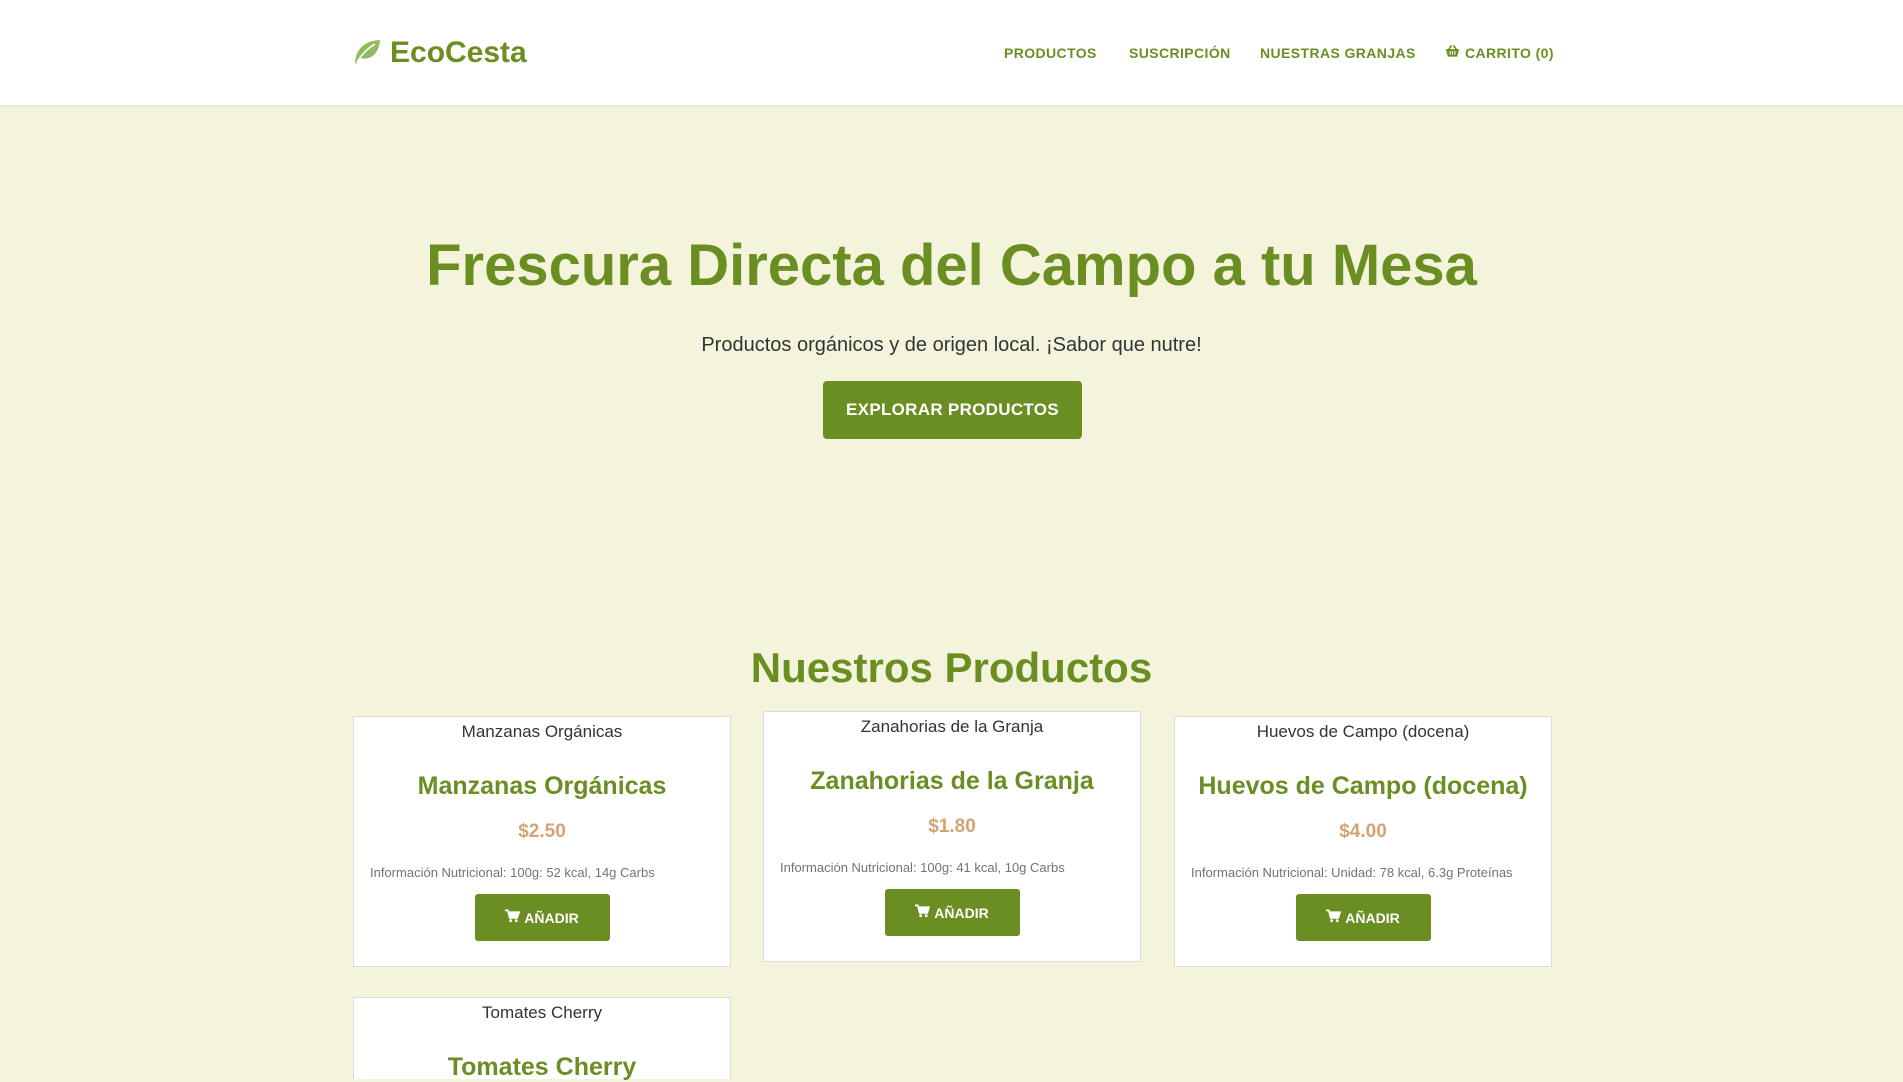 The height and width of the screenshot is (1082, 1903). I want to click on product-name: Manzanas Orgánicas, so click(542, 786).